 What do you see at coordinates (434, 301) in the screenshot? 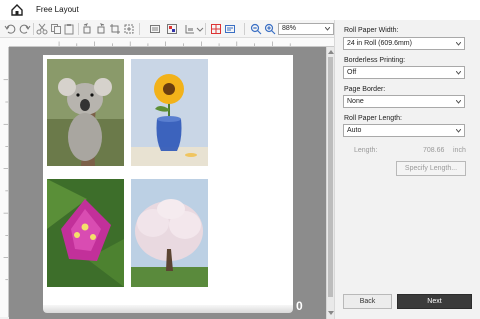
I see `next-button: Next` at bounding box center [434, 301].